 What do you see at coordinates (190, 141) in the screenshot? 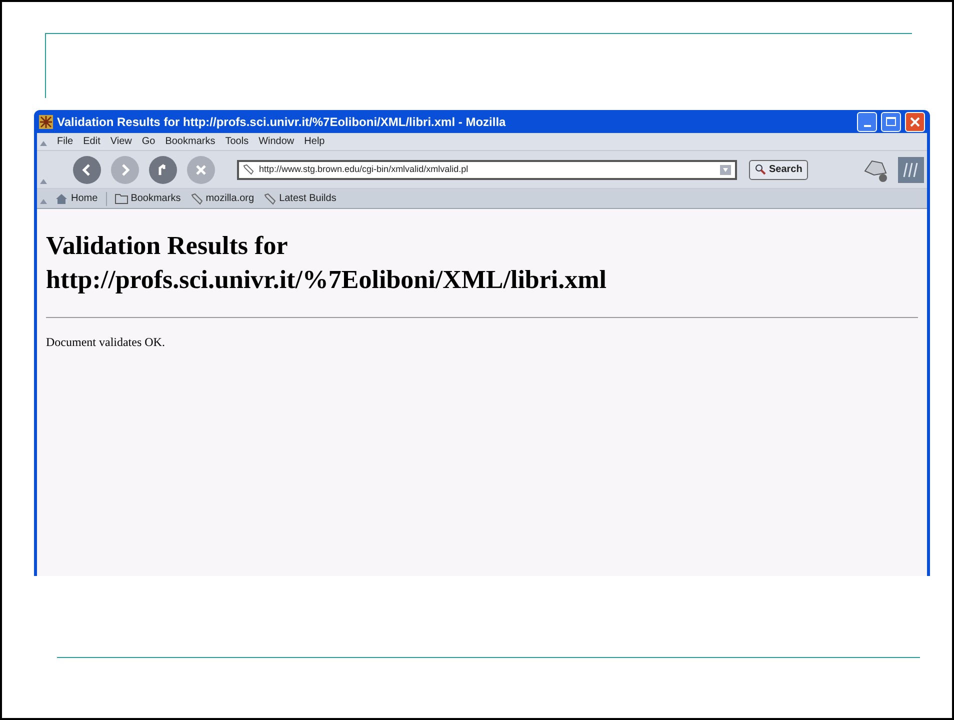
I see `menu-item: Bookmarks` at bounding box center [190, 141].